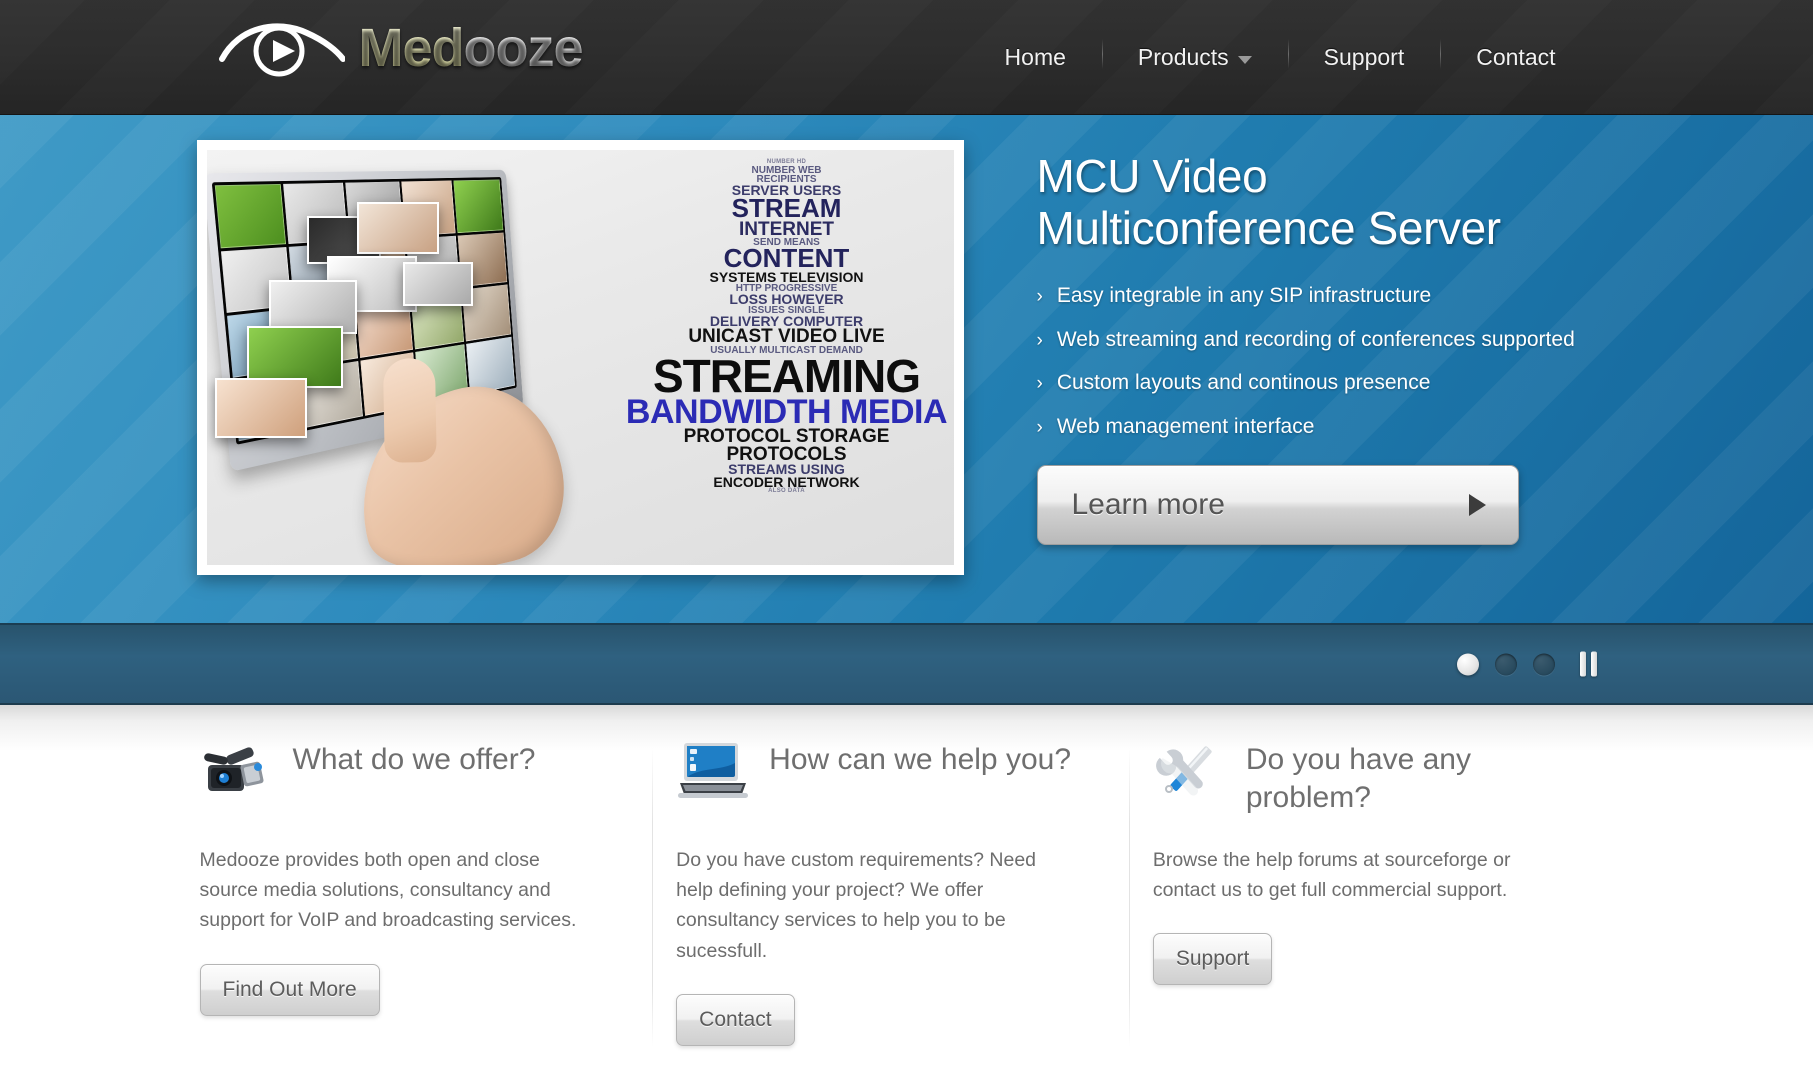 The width and height of the screenshot is (1813, 1068). I want to click on nav-item-support: Support, so click(1364, 57).